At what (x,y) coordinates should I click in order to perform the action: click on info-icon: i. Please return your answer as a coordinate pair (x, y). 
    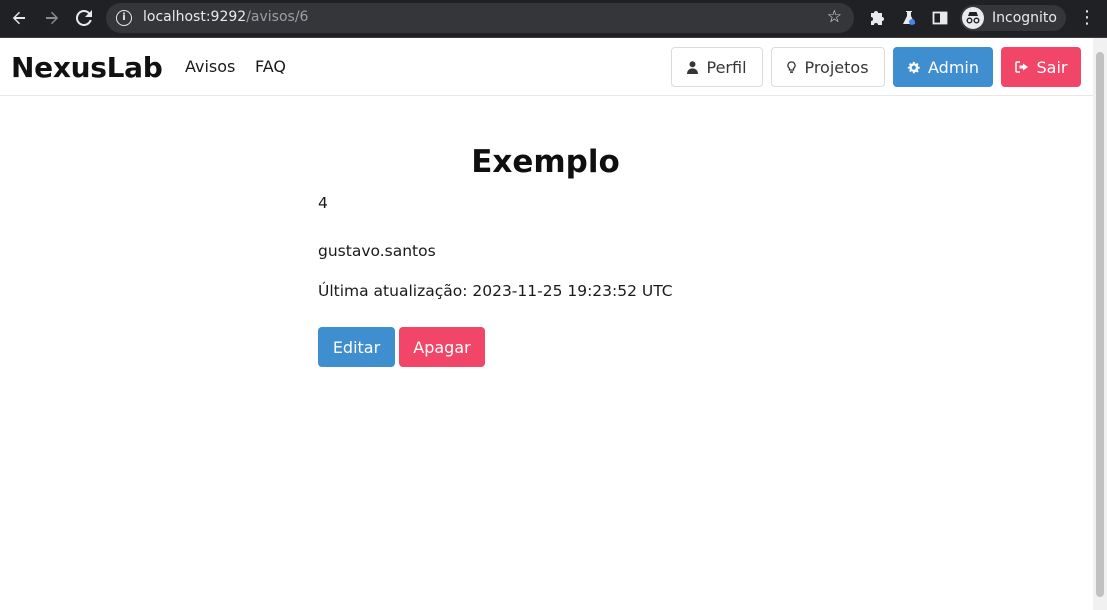
    Looking at the image, I should click on (124, 18).